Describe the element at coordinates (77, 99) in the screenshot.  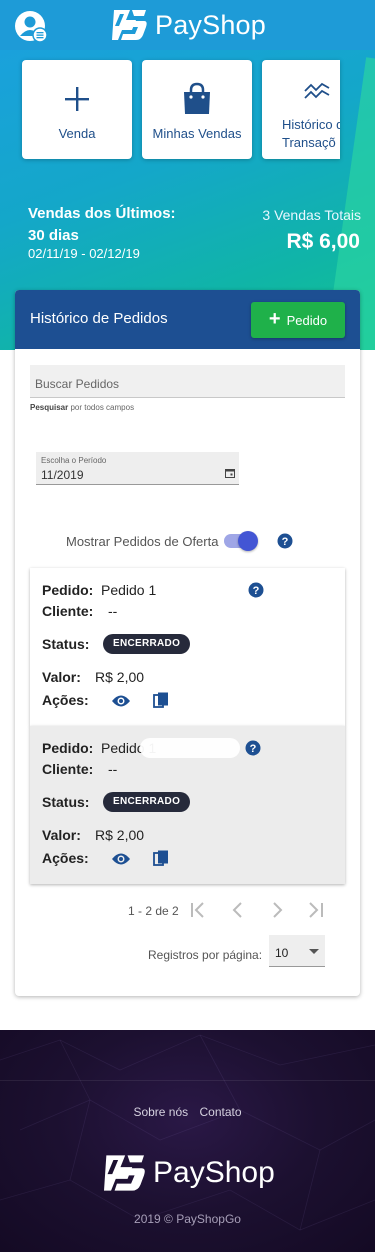
I see `plus-icon` at that location.